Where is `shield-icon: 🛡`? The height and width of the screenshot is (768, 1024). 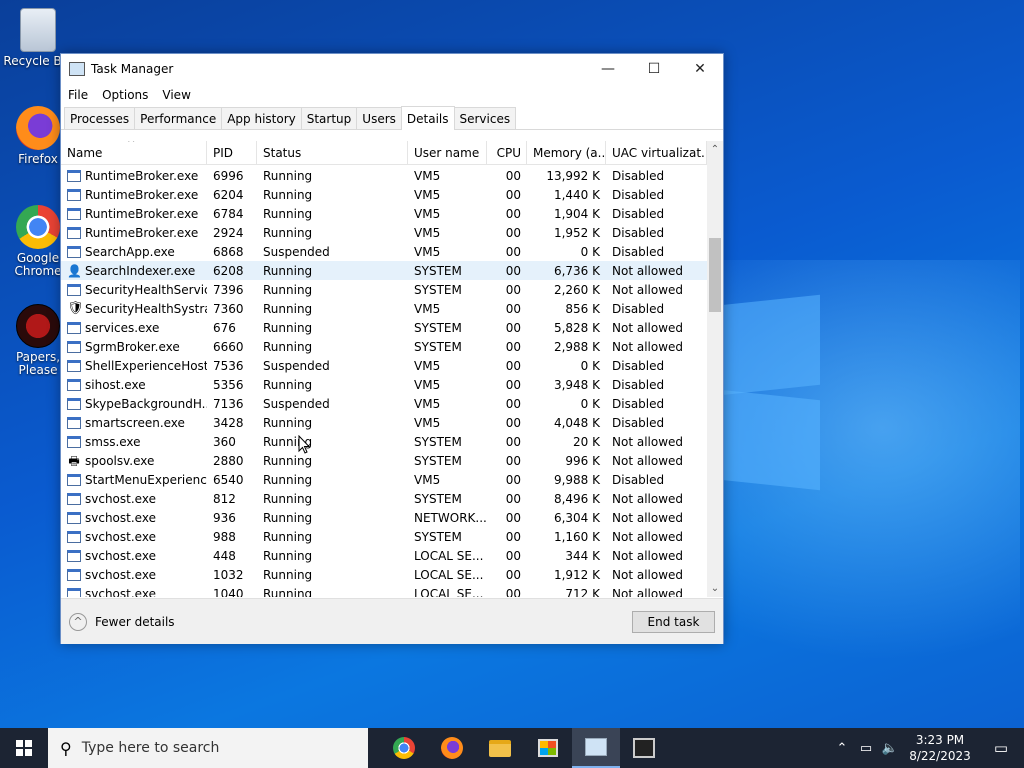 shield-icon: 🛡 is located at coordinates (75, 308).